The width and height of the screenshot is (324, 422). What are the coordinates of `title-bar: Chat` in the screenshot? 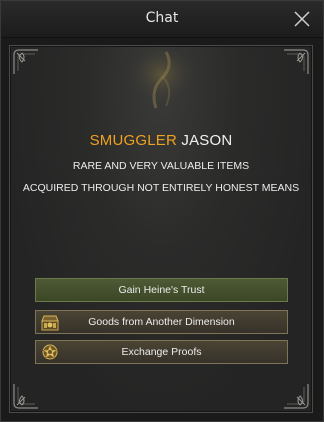 It's located at (162, 19).